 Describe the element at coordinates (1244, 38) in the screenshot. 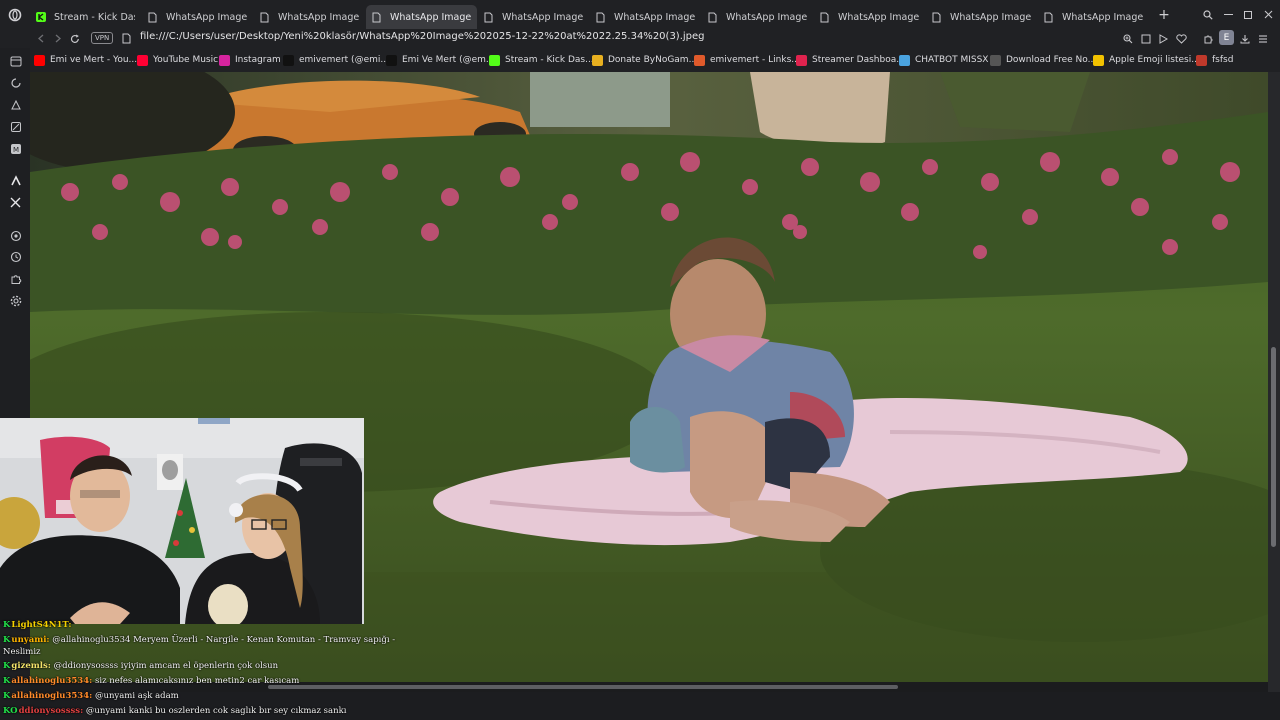

I see `download-icon` at that location.